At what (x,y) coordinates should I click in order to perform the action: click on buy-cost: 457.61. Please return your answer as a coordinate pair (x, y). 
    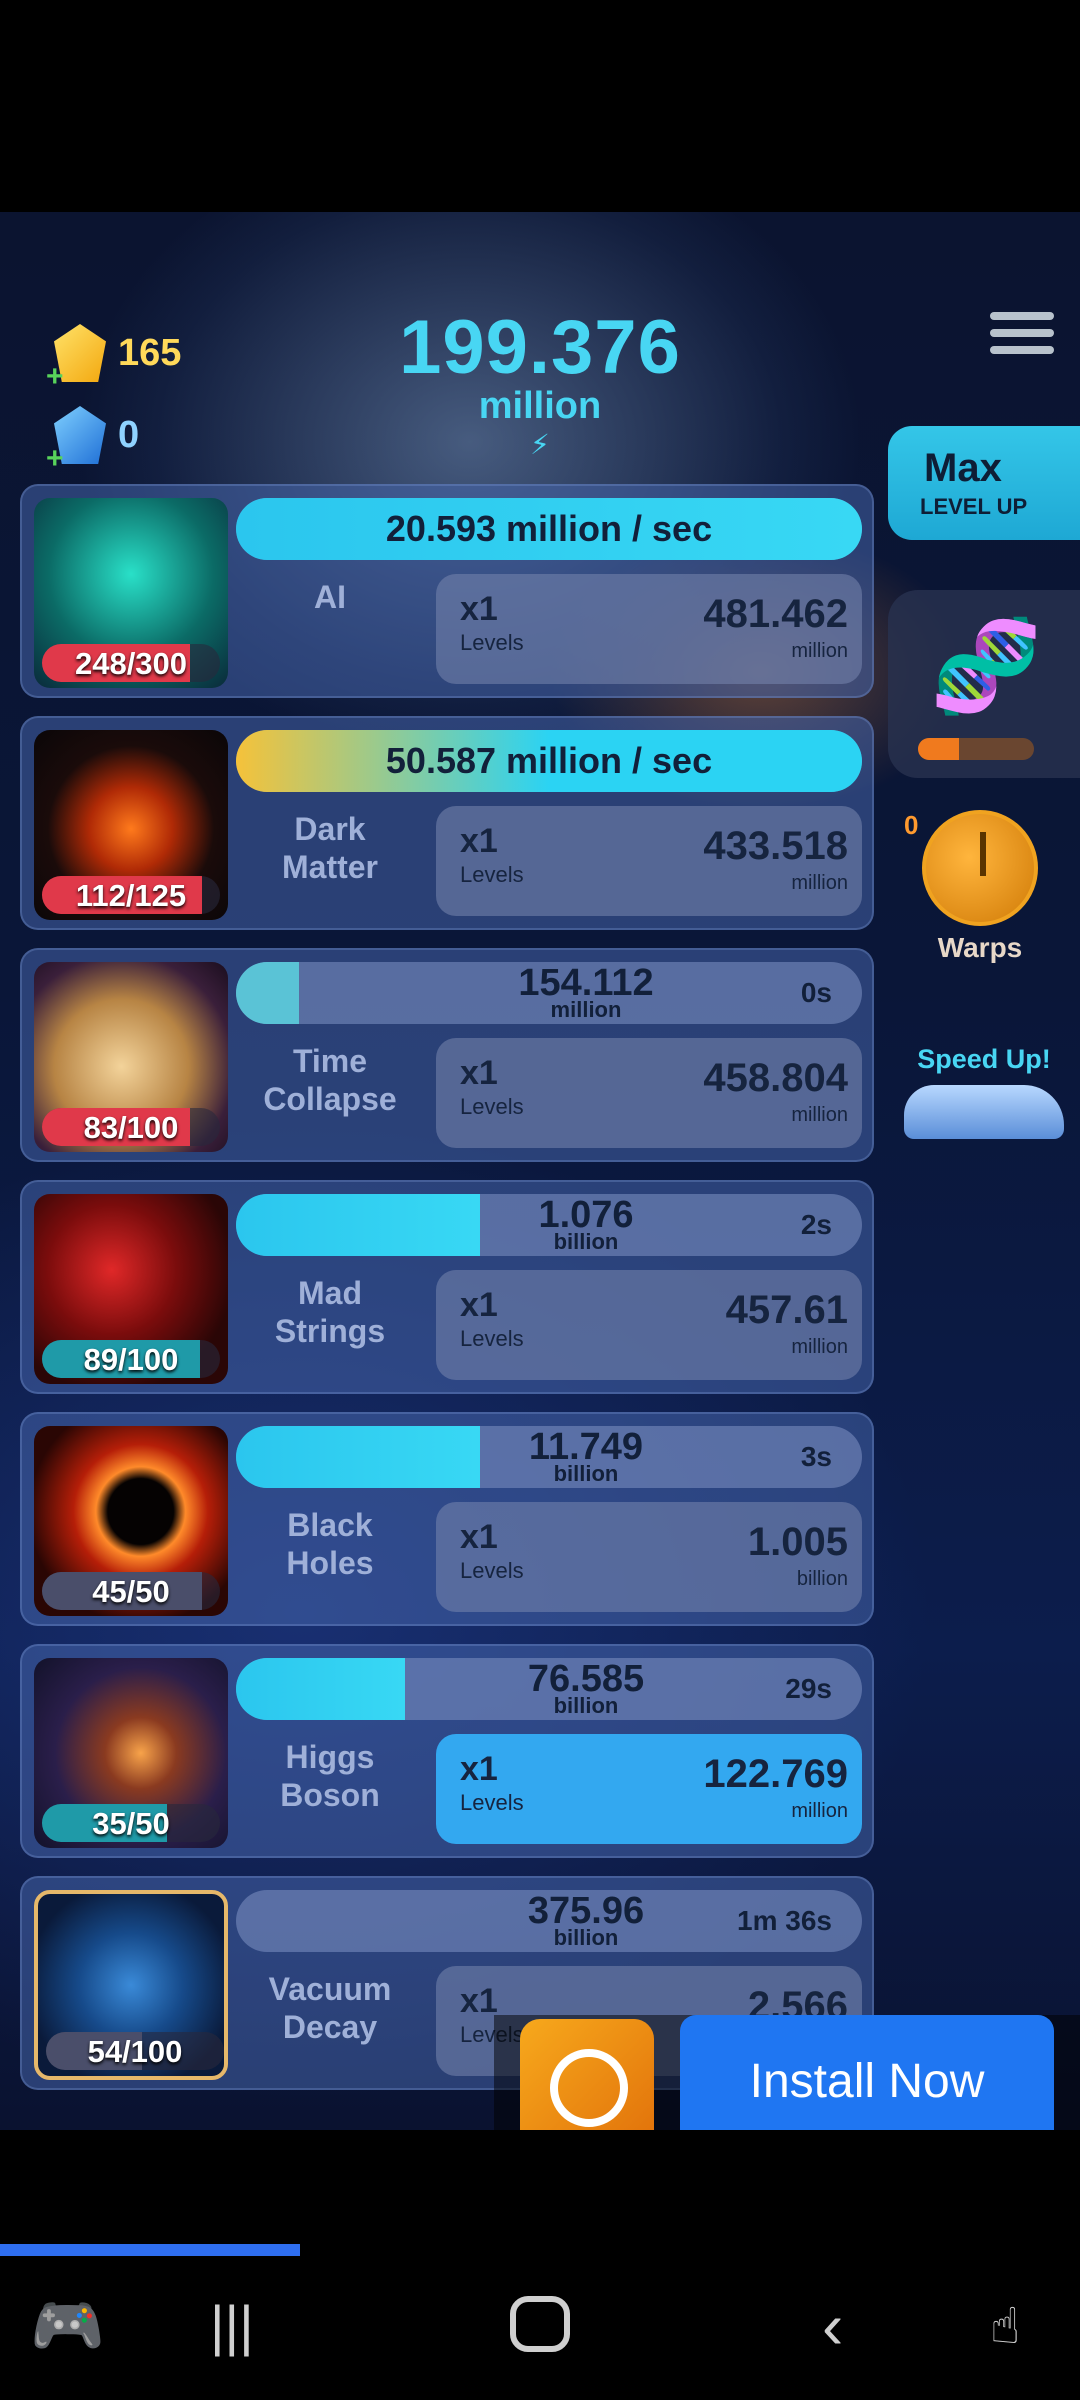
    Looking at the image, I should click on (786, 1310).